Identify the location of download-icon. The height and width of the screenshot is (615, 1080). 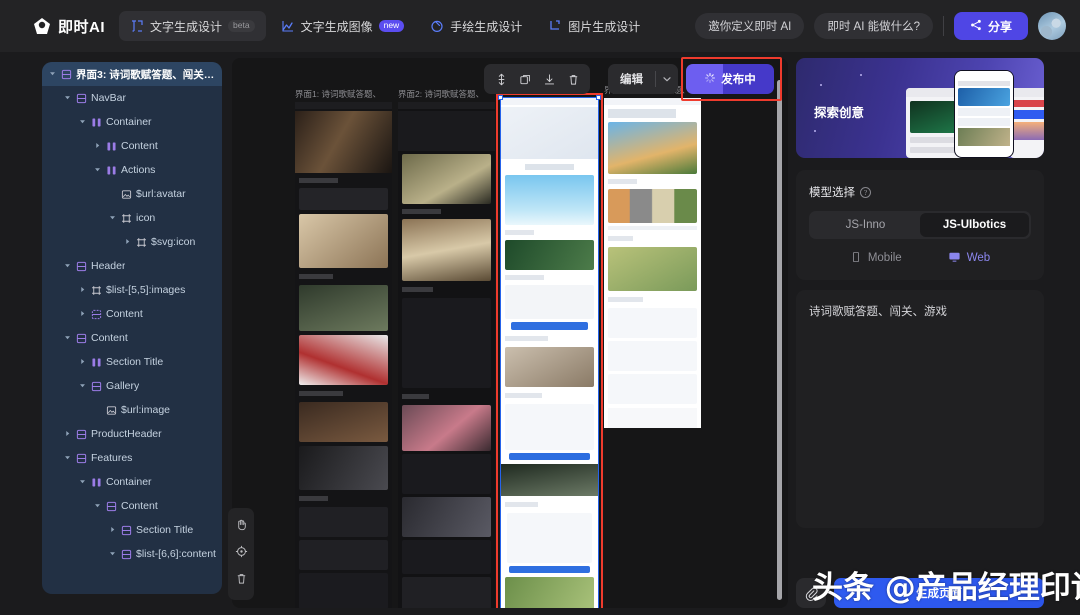
(549, 79).